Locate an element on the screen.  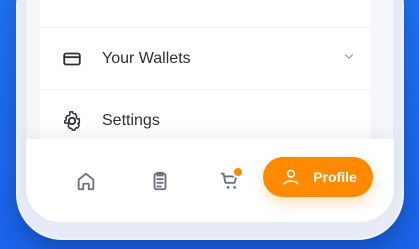
settings-icon is located at coordinates (72, 121).